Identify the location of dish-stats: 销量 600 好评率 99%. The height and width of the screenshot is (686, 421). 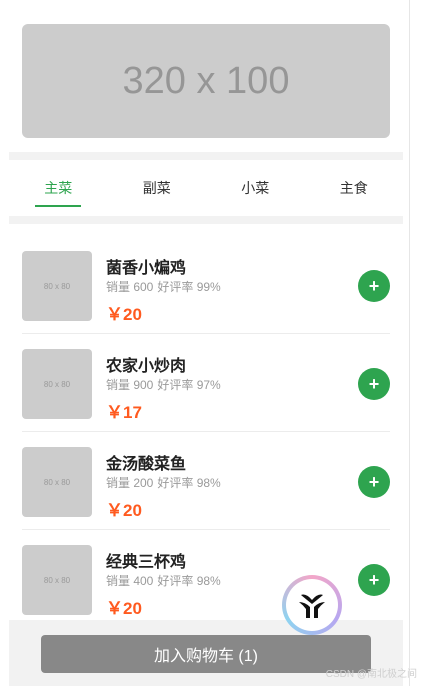
(165, 286).